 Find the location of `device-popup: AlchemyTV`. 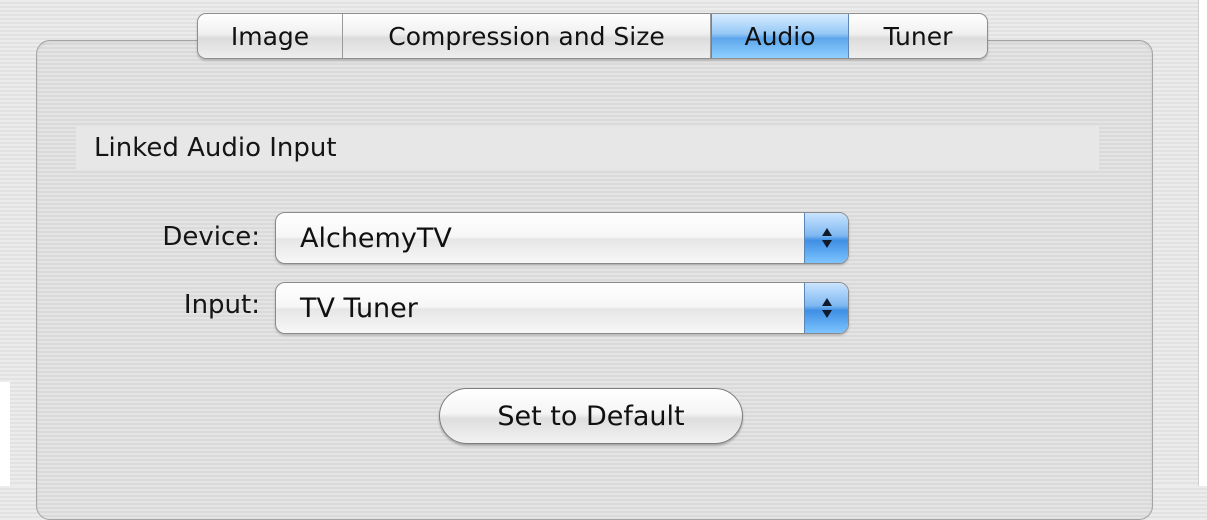

device-popup: AlchemyTV is located at coordinates (562, 238).